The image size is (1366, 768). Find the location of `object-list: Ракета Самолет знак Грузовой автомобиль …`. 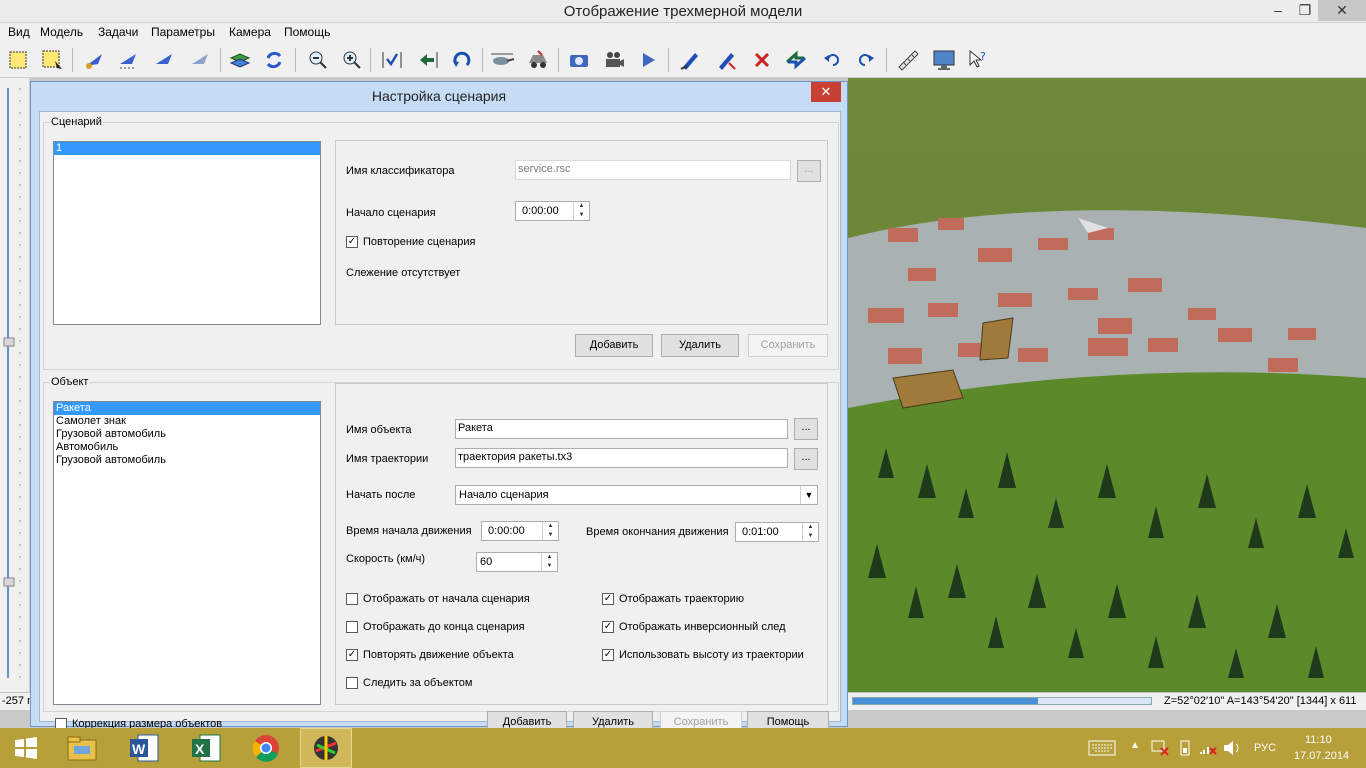

object-list: Ракета Самолет знак Грузовой автомобиль … is located at coordinates (187, 553).